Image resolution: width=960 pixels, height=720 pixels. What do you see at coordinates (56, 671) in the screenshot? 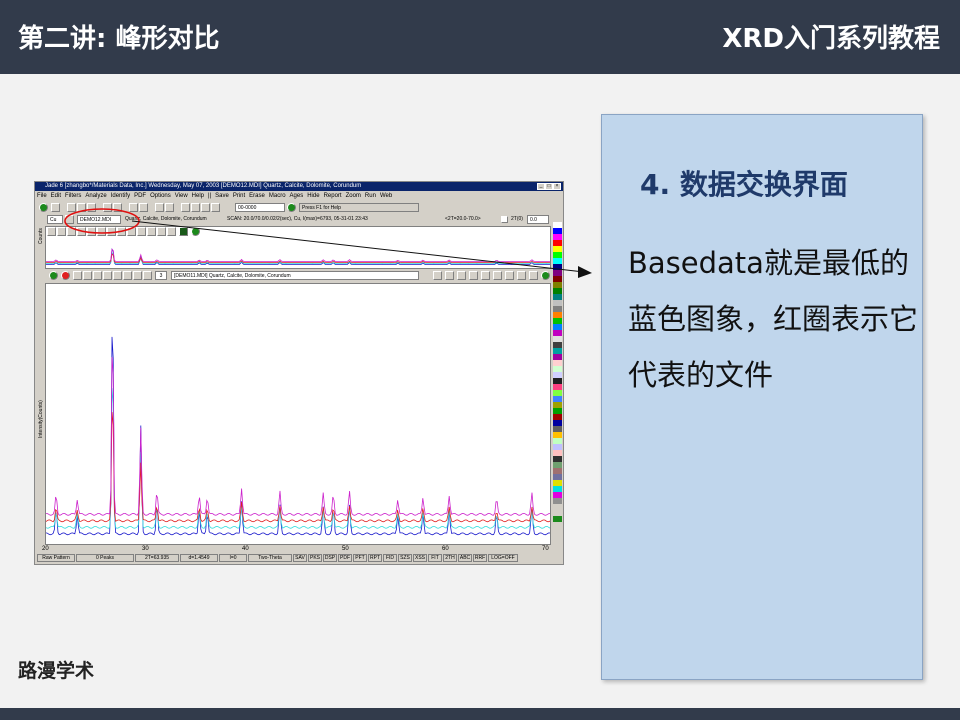
I see `brand-label: 路漫学术` at bounding box center [56, 671].